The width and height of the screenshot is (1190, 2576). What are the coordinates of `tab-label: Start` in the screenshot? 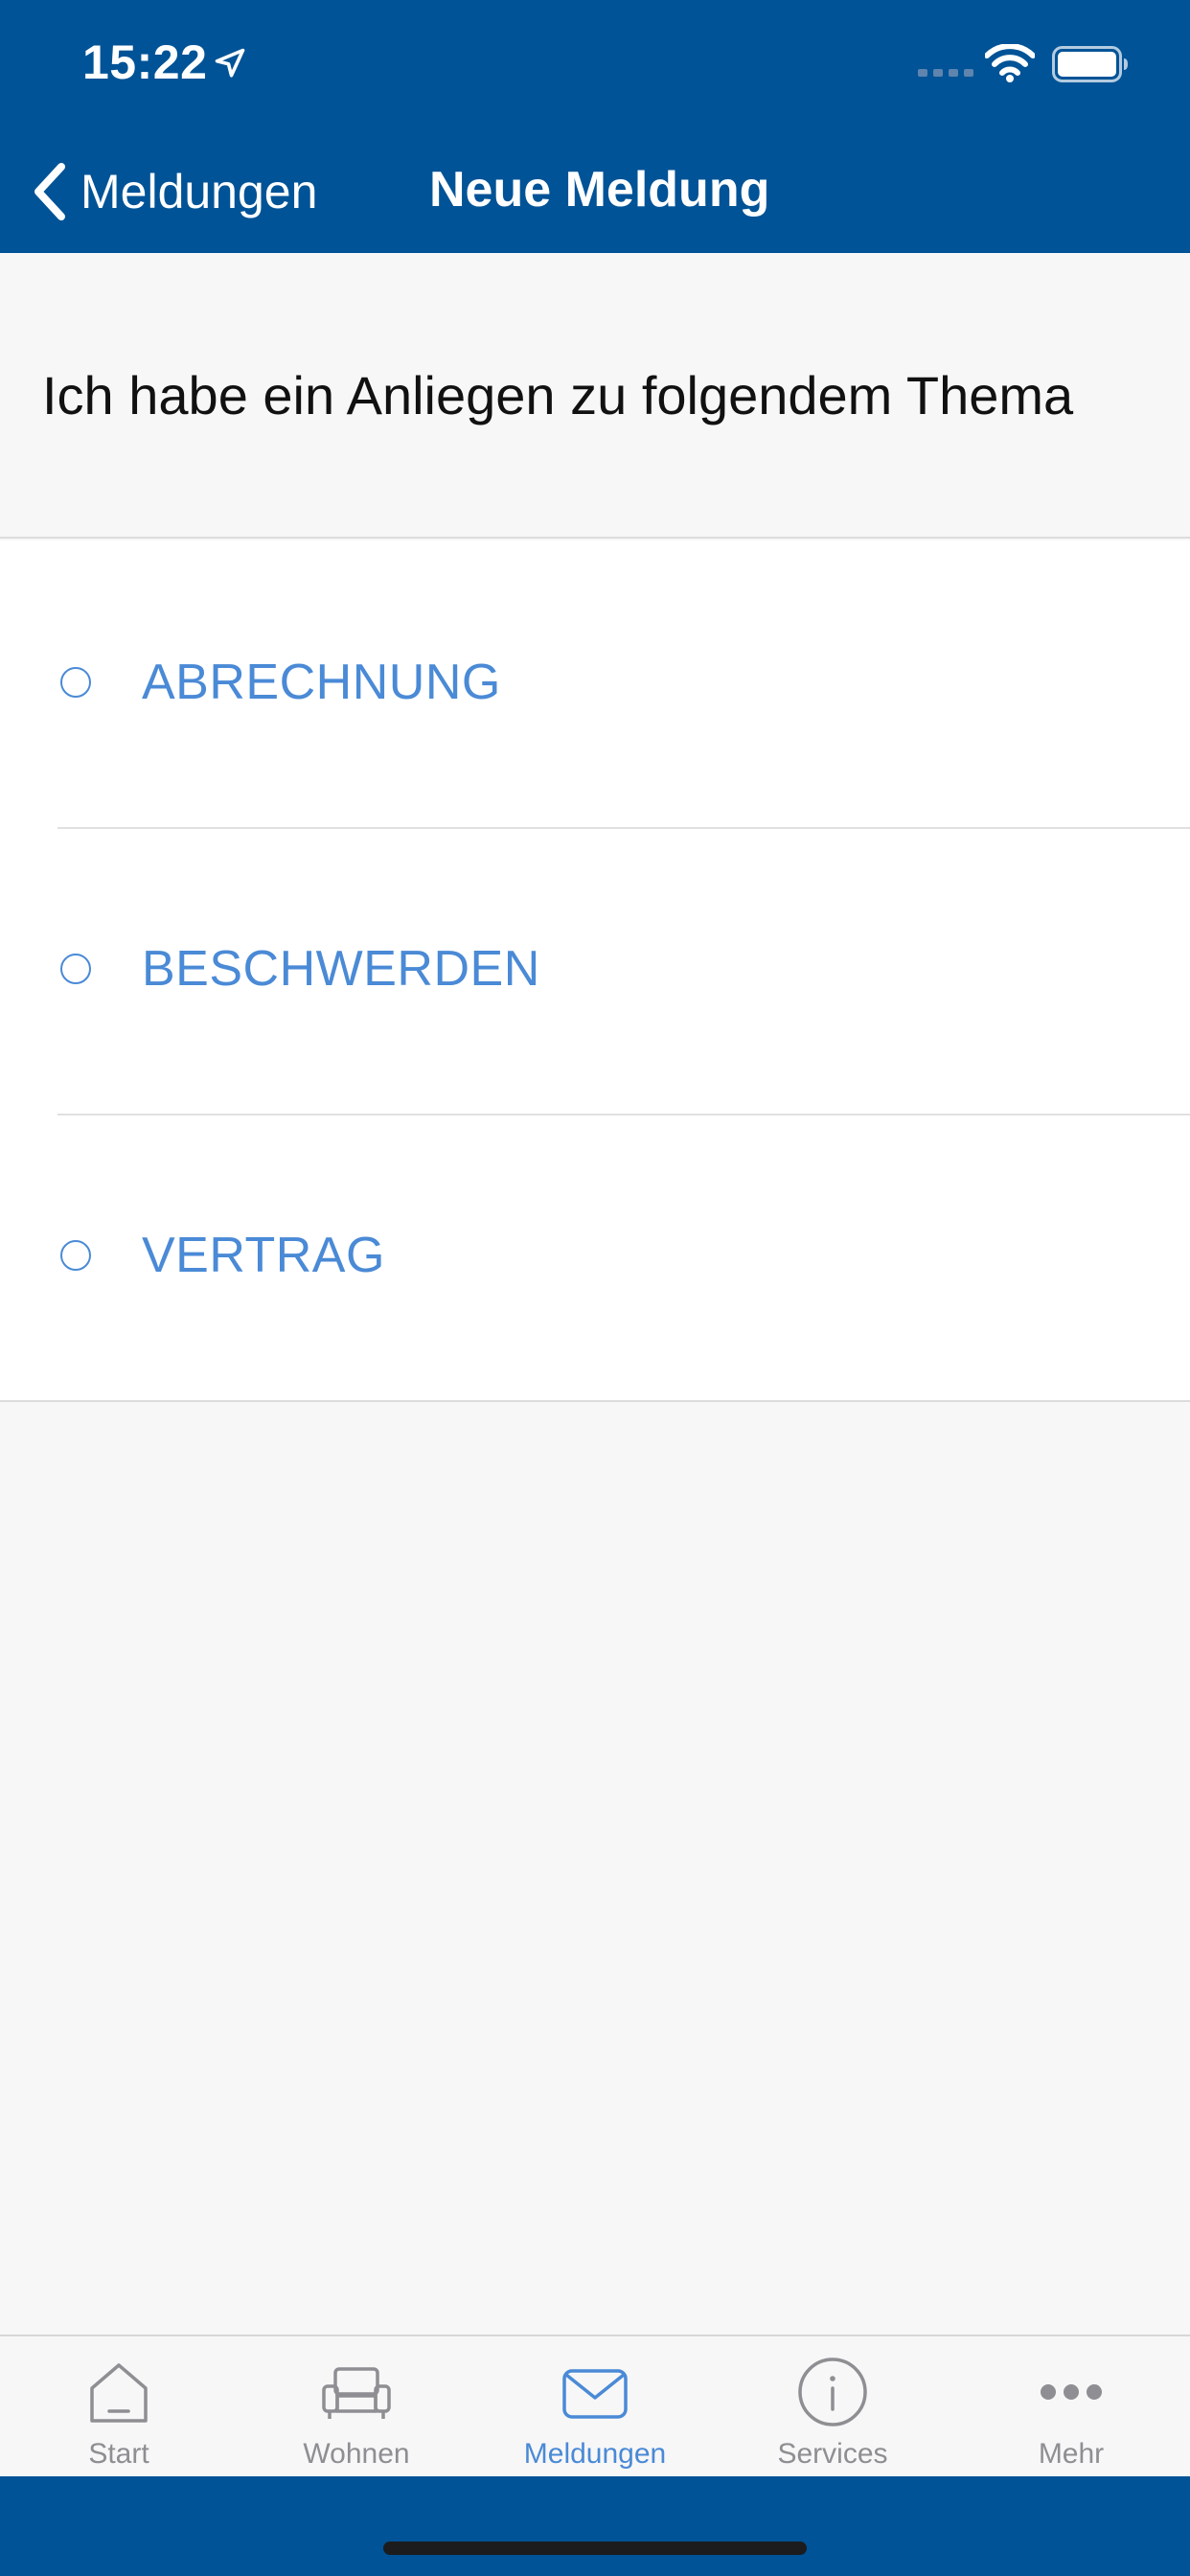 It's located at (119, 2454).